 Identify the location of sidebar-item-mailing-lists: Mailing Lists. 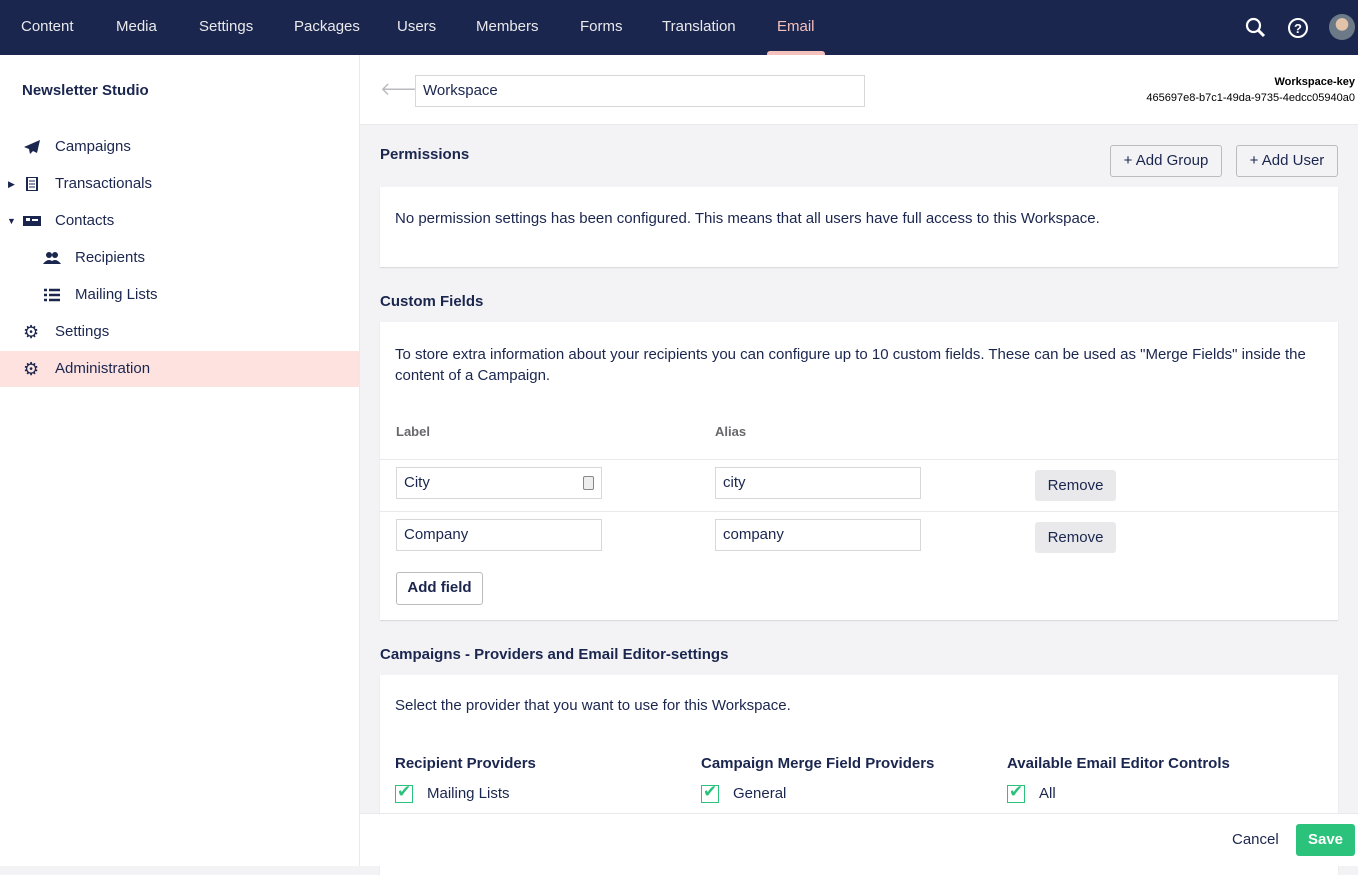
(179, 295).